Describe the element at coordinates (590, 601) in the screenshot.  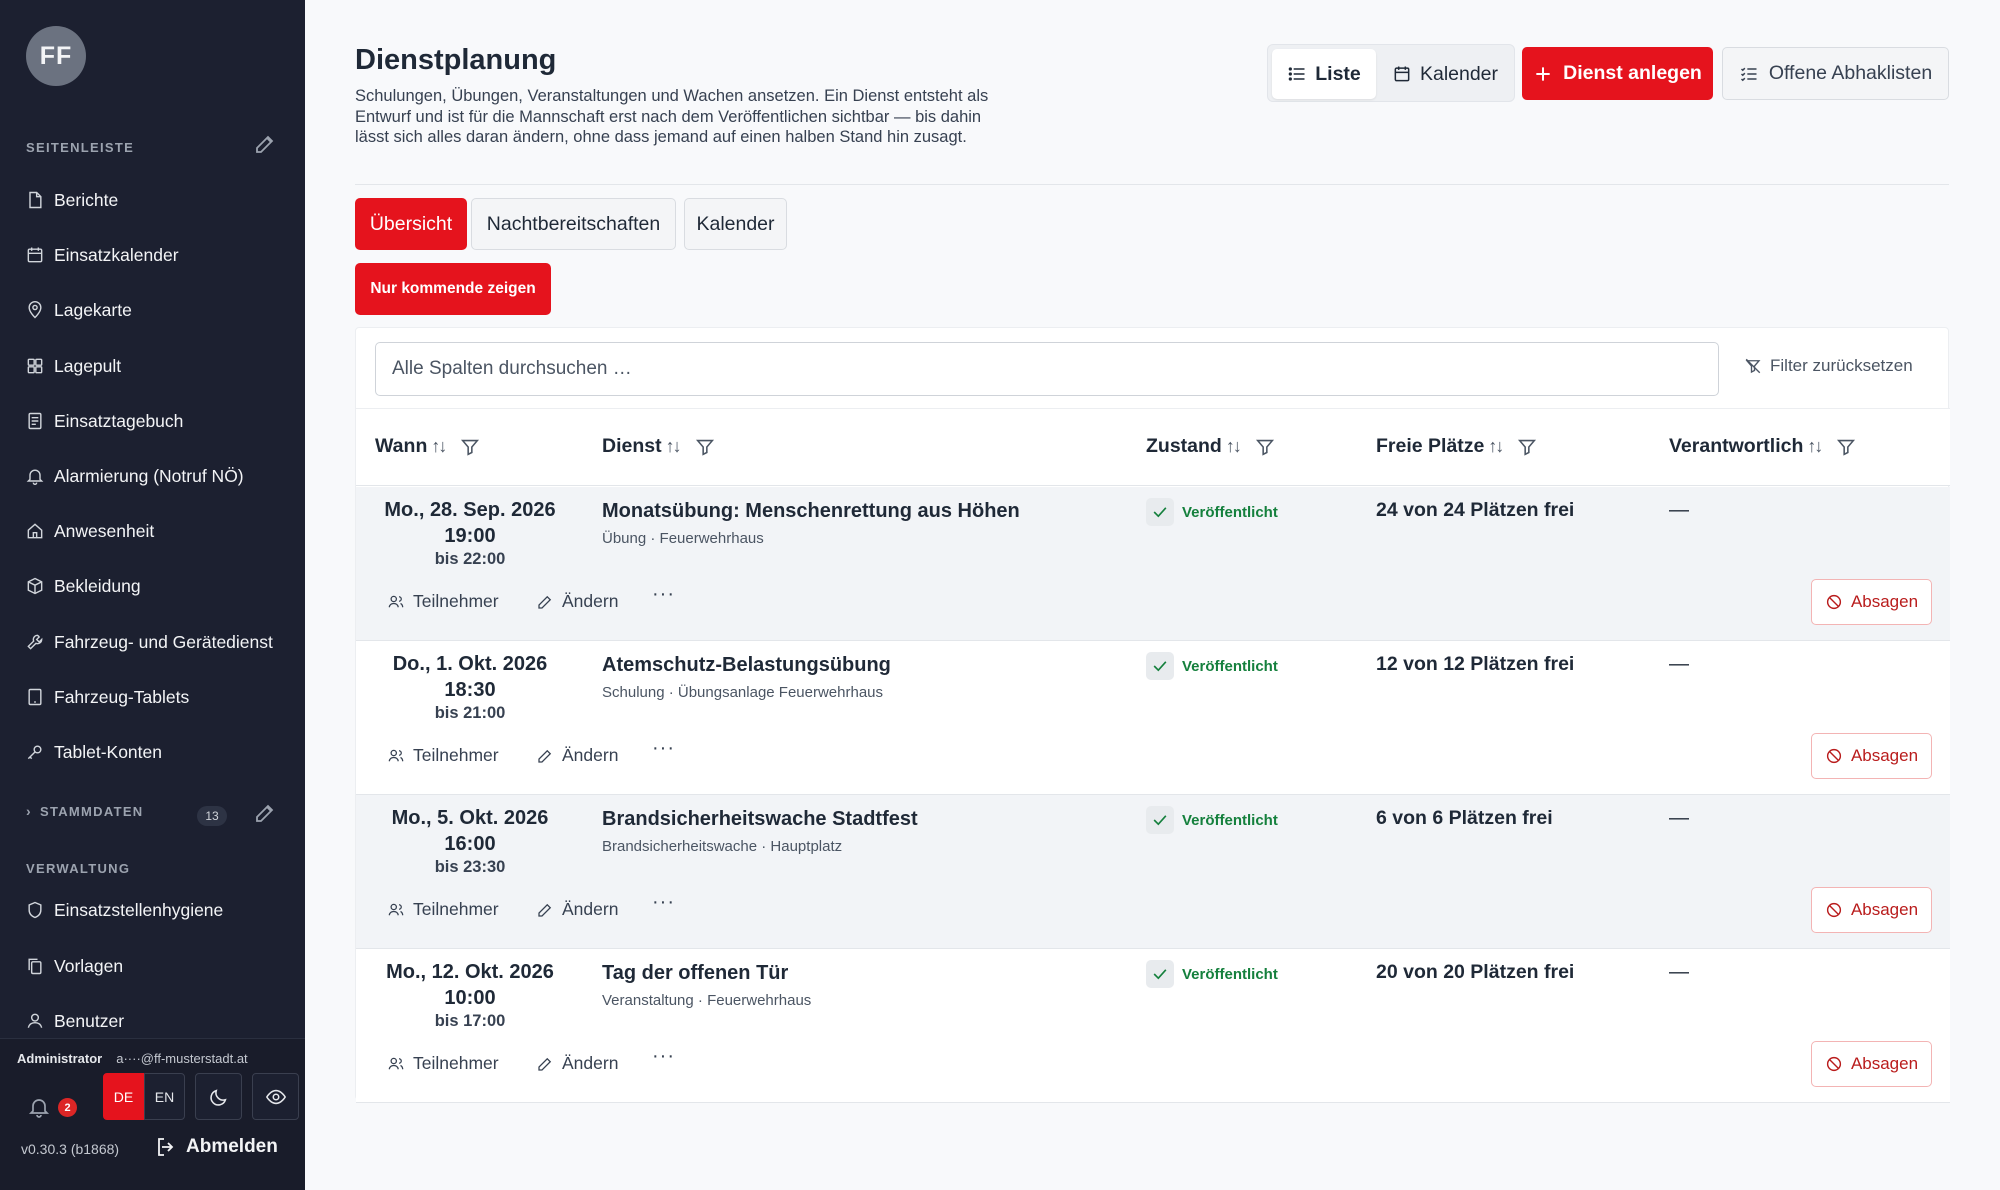
I see `edit-label: Ändern` at that location.